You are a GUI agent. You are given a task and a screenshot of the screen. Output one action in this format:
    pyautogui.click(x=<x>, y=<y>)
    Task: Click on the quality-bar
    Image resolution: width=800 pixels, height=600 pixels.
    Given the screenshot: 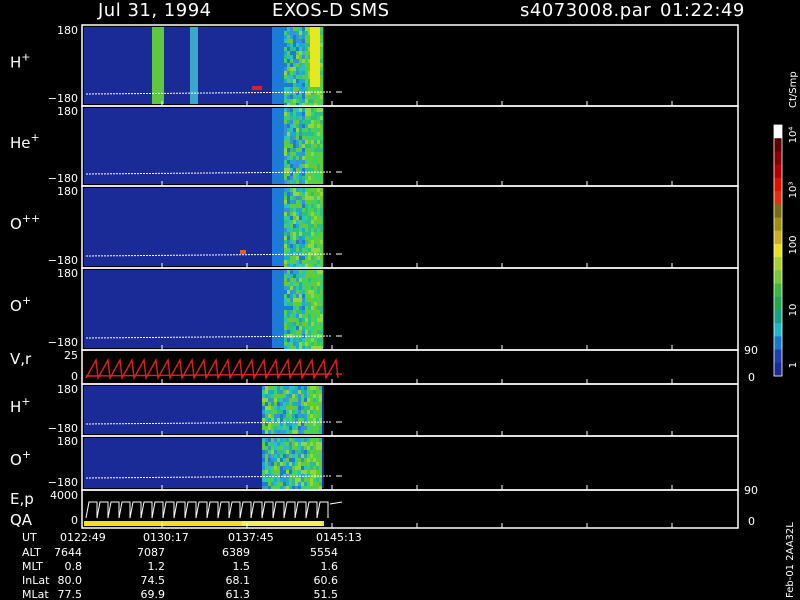 What is the action you would take?
    pyautogui.click(x=282, y=523)
    